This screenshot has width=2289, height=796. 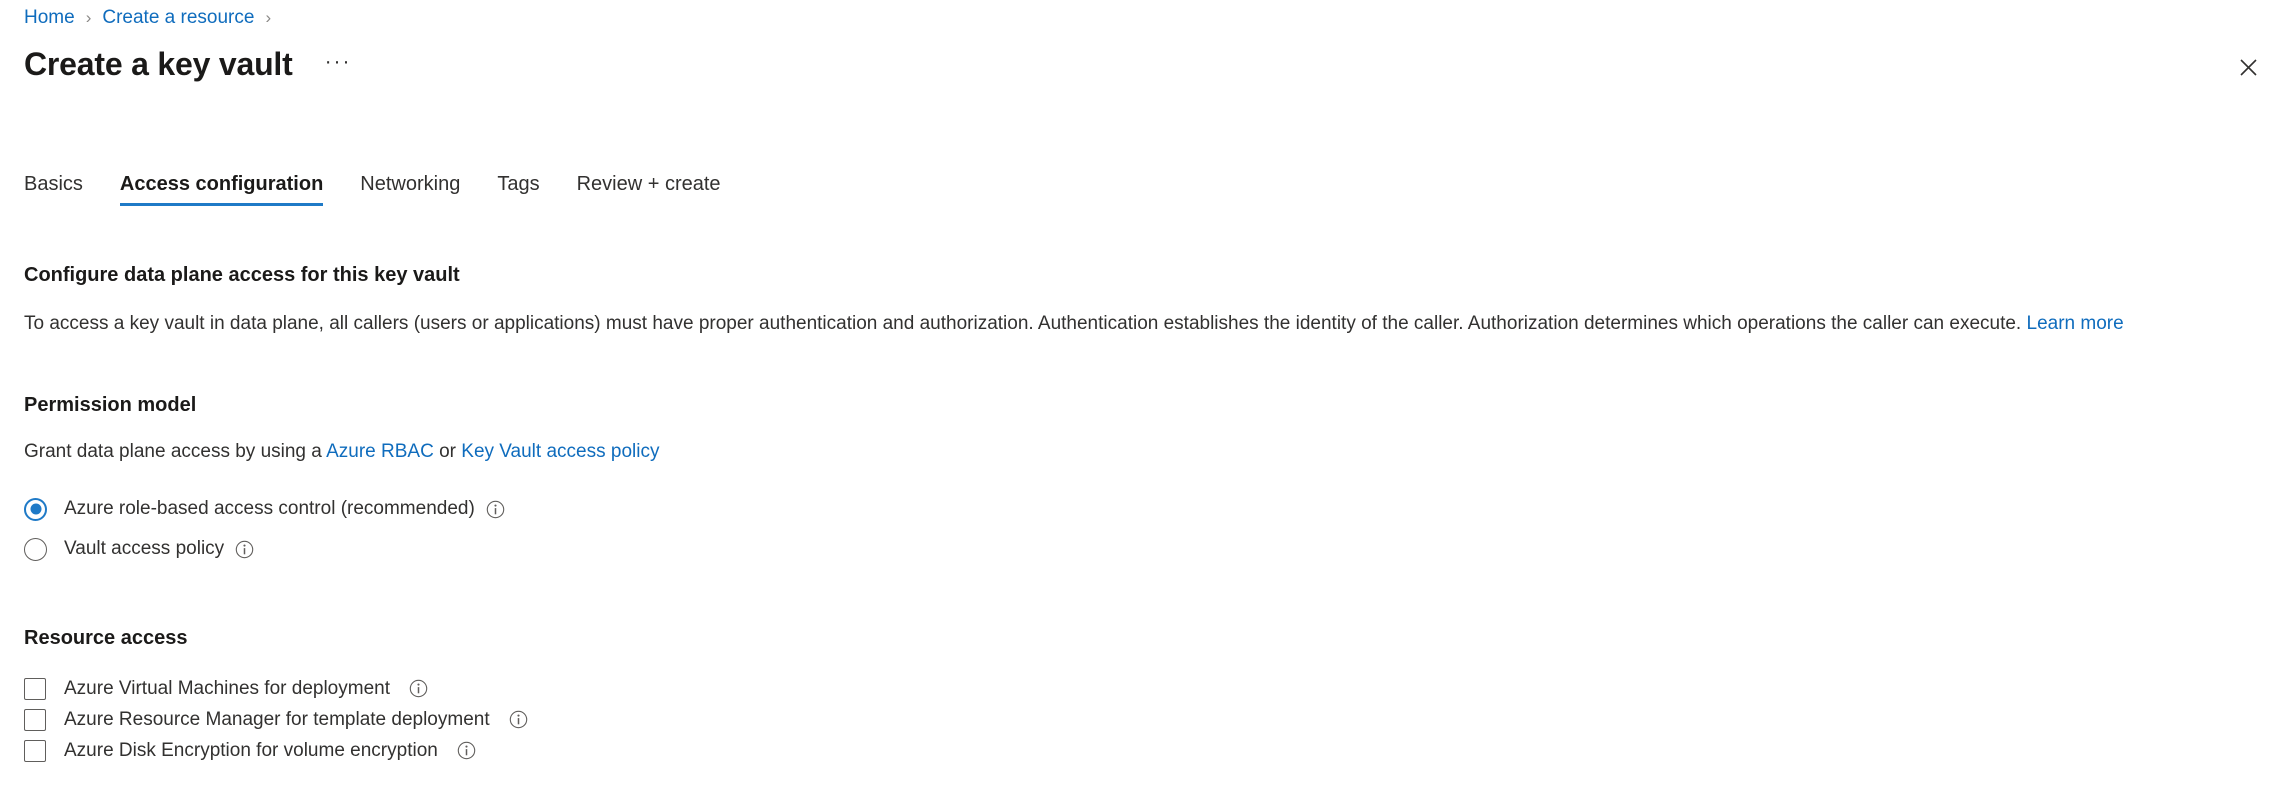 I want to click on tab-basics: Basics, so click(x=53, y=191).